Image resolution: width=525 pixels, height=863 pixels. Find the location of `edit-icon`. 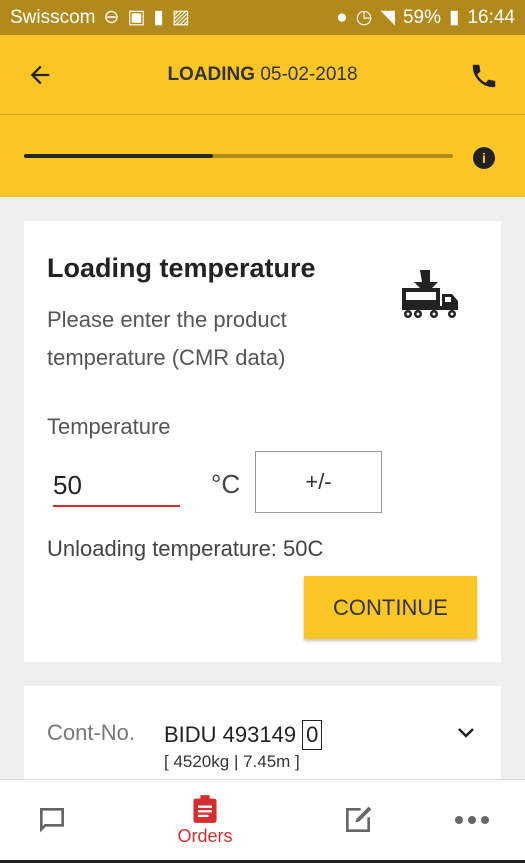

edit-icon is located at coordinates (359, 819).